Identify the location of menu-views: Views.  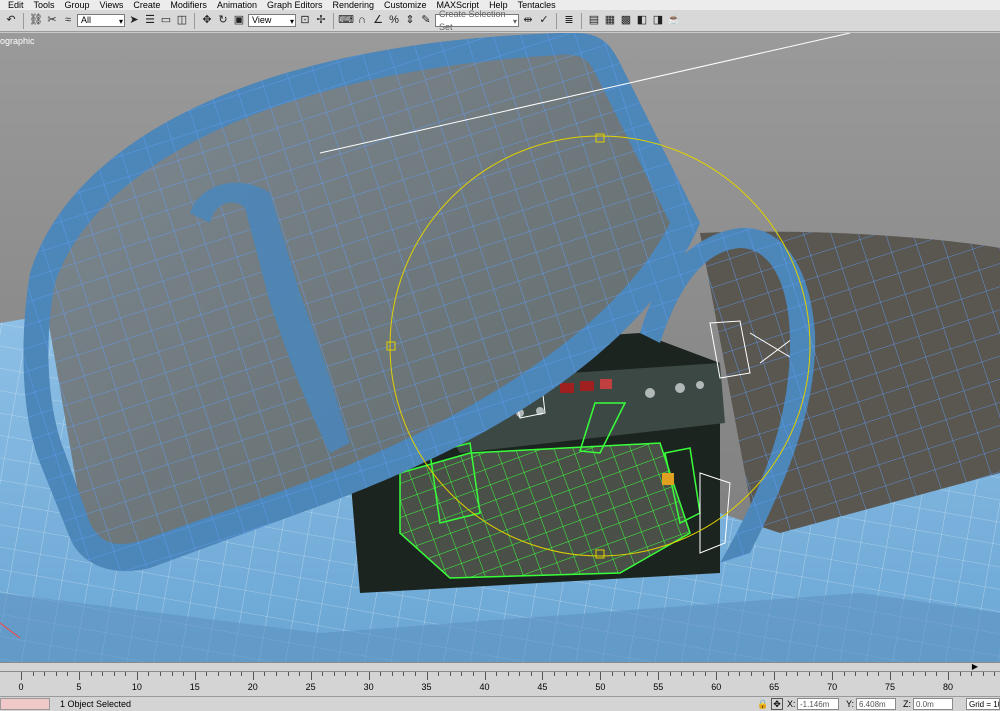
(112, 5).